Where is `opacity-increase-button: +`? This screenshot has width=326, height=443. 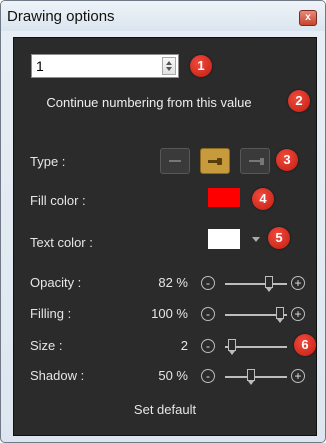
opacity-increase-button: + is located at coordinates (298, 283).